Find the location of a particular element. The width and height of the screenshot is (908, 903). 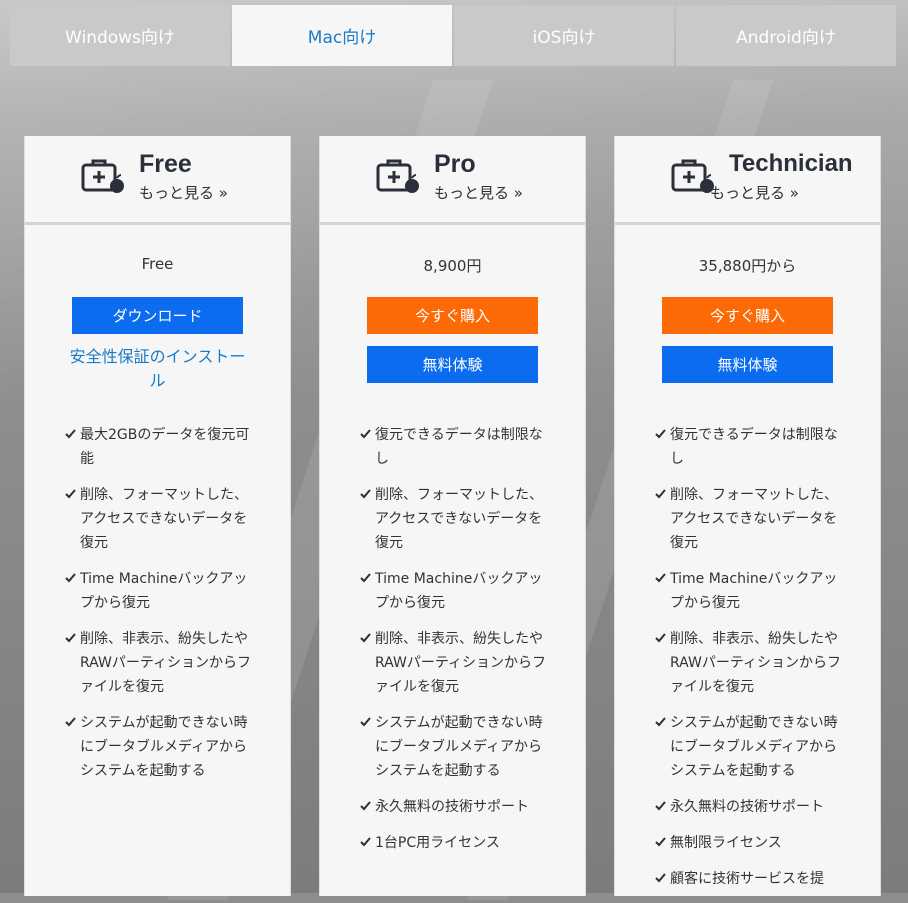

feature-item: 無制限ライセンス is located at coordinates (750, 843).